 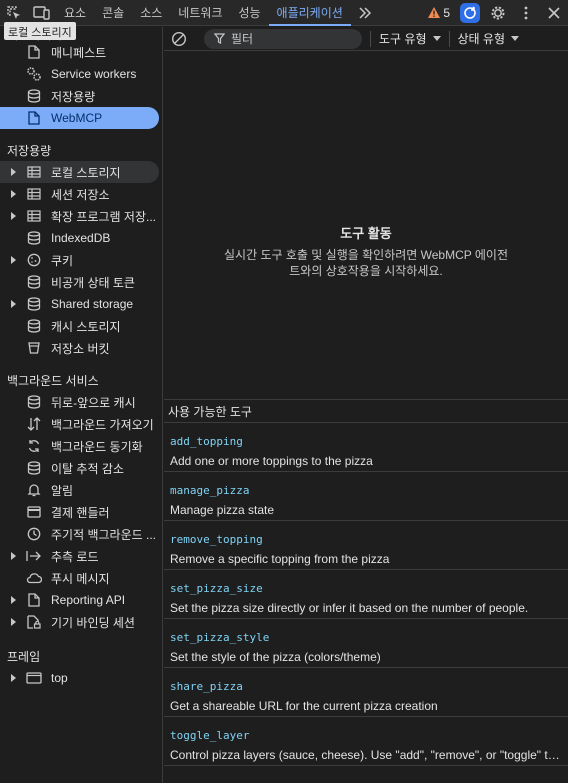 What do you see at coordinates (554, 13) in the screenshot?
I see `close-icon` at bounding box center [554, 13].